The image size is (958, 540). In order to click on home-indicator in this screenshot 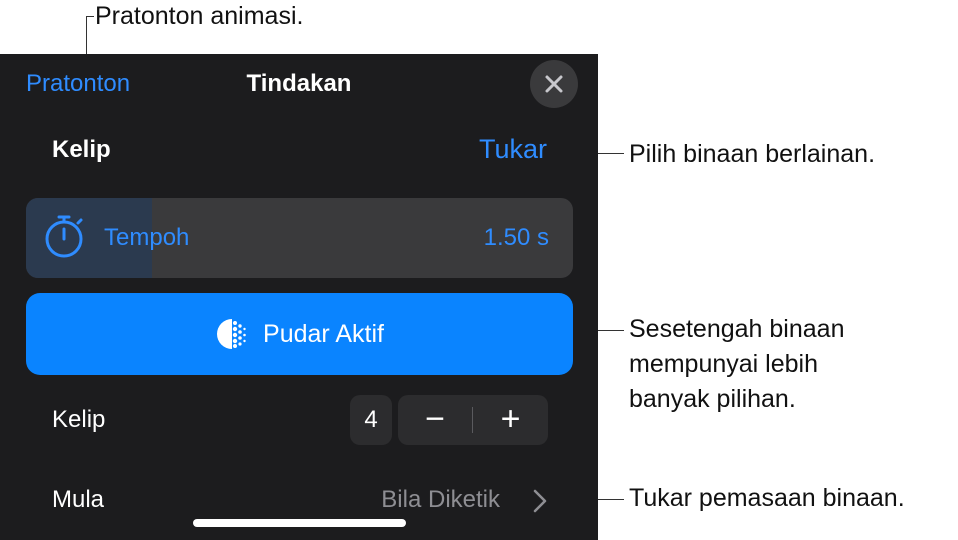, I will do `click(299, 523)`.